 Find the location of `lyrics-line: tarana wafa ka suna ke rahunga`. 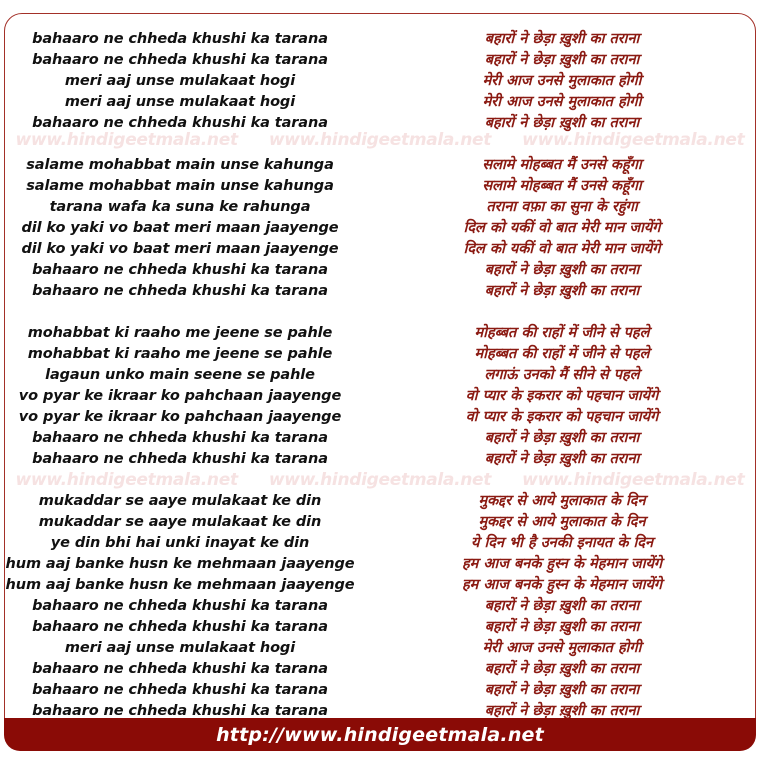

lyrics-line: tarana wafa ka suna ke rahunga is located at coordinates (180, 207).